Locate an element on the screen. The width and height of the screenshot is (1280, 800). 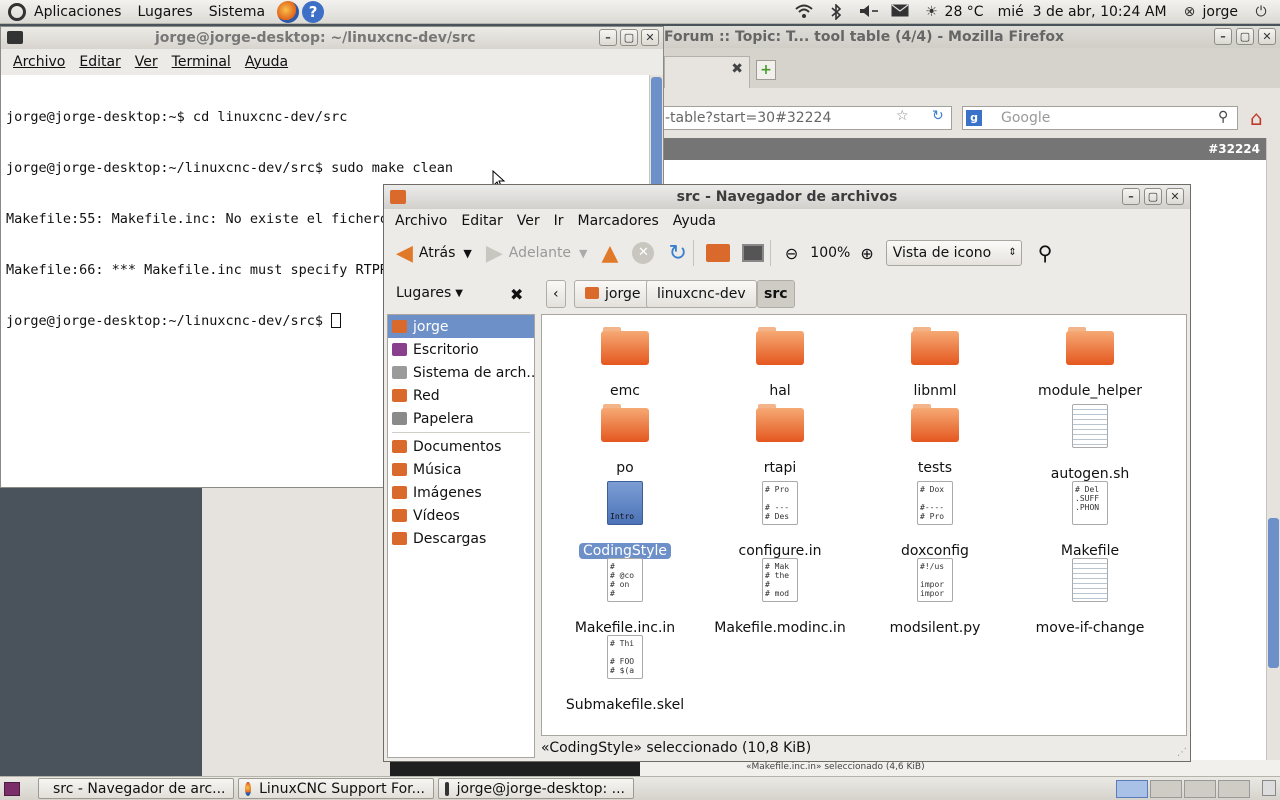
minimize-icon: – is located at coordinates (1223, 36).